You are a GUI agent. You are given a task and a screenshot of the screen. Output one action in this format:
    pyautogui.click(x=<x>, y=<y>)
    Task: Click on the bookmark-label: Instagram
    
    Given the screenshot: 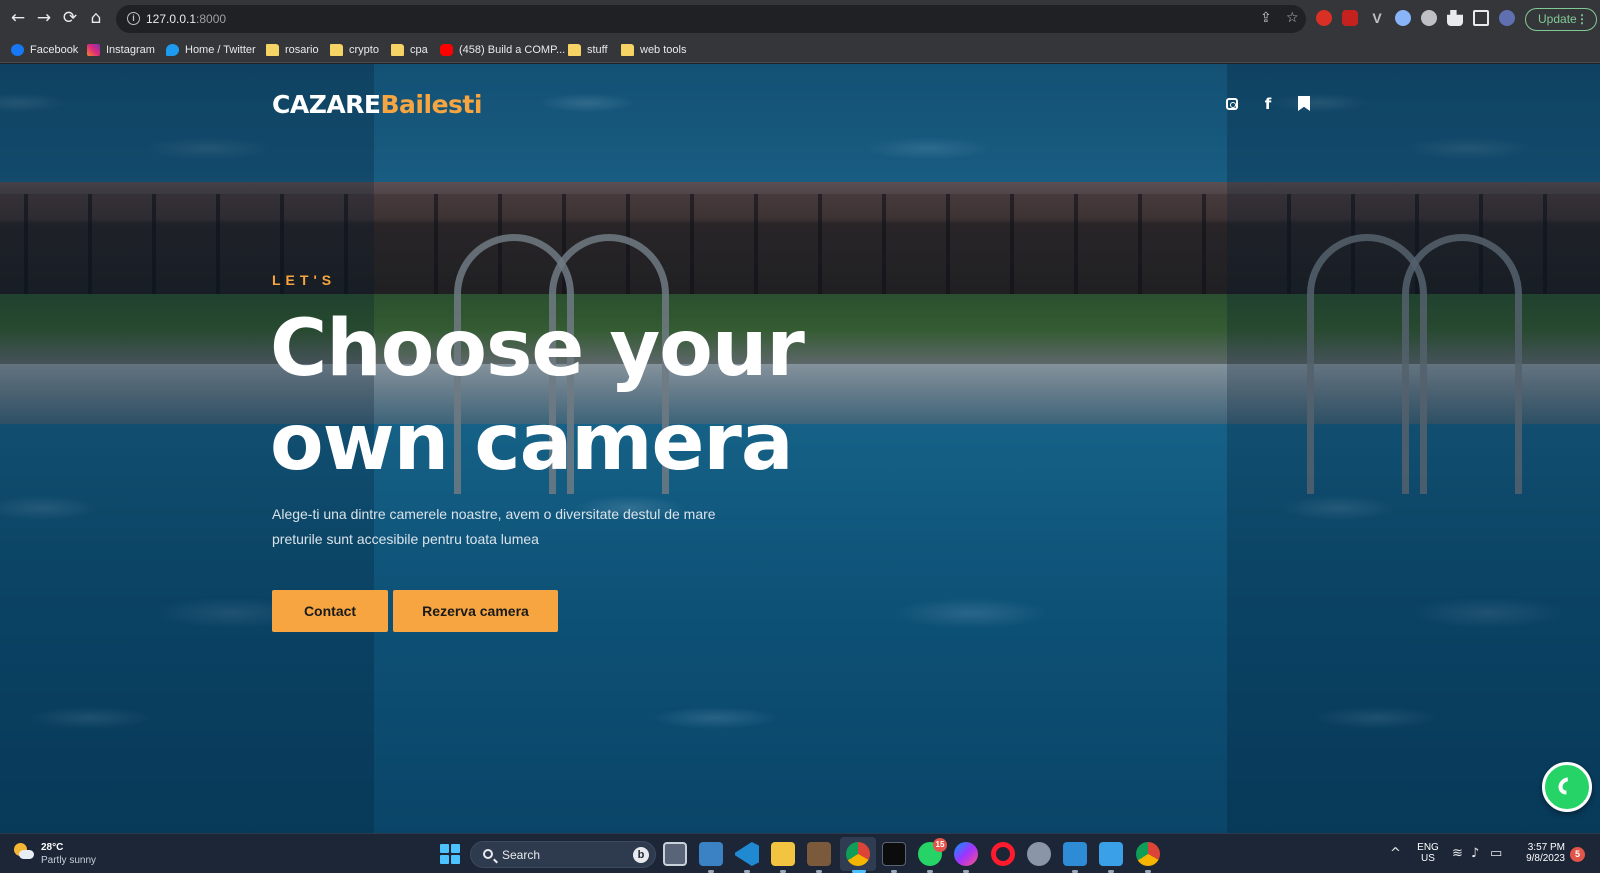 What is the action you would take?
    pyautogui.click(x=130, y=50)
    